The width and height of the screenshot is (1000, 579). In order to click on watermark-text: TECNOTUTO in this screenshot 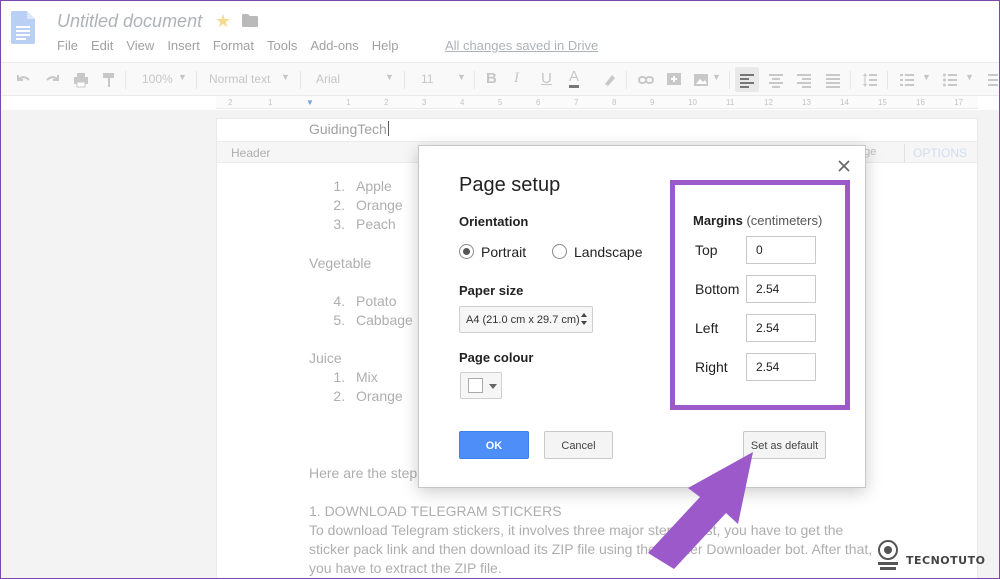, I will do `click(946, 560)`.